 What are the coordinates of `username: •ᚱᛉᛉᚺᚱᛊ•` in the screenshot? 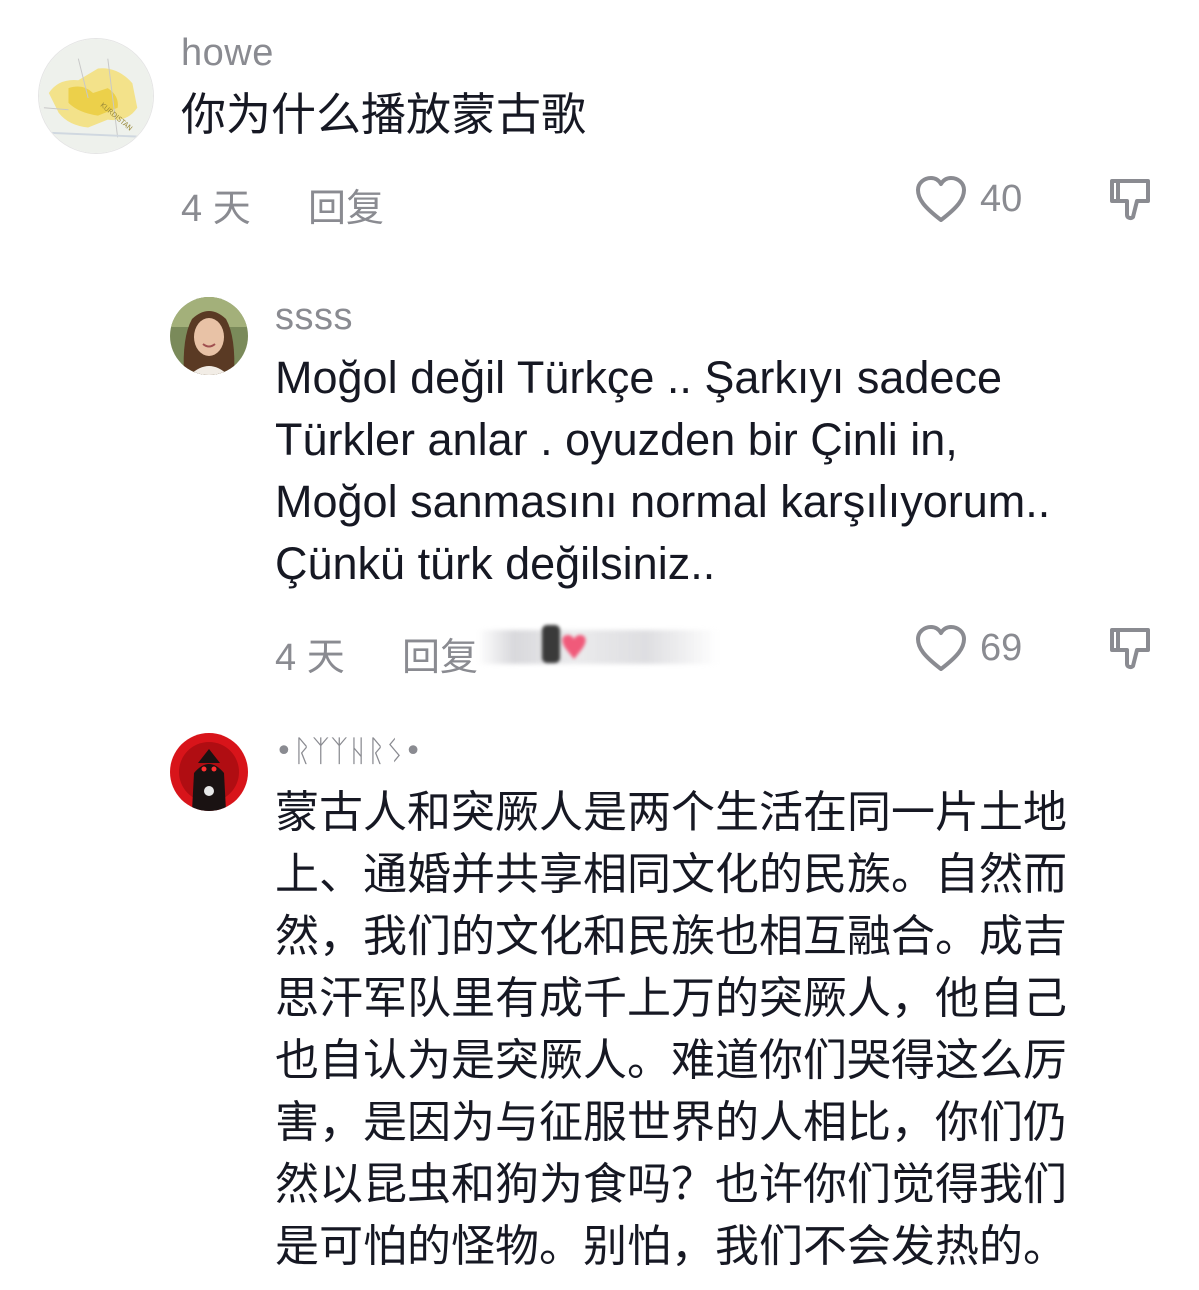 It's located at (348, 751).